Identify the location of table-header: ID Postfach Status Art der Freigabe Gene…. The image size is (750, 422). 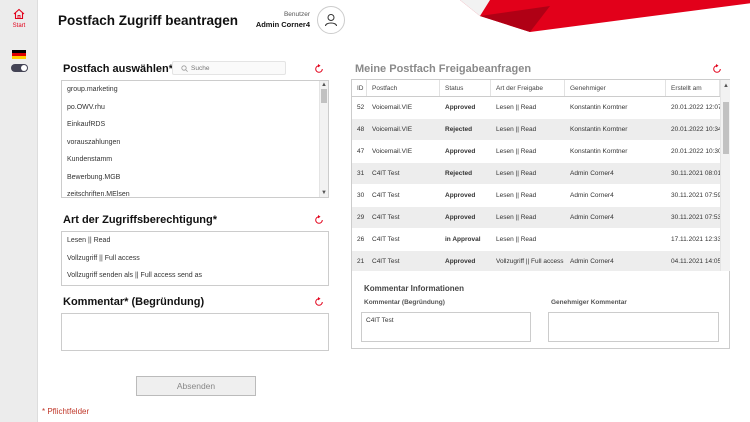
(536, 88).